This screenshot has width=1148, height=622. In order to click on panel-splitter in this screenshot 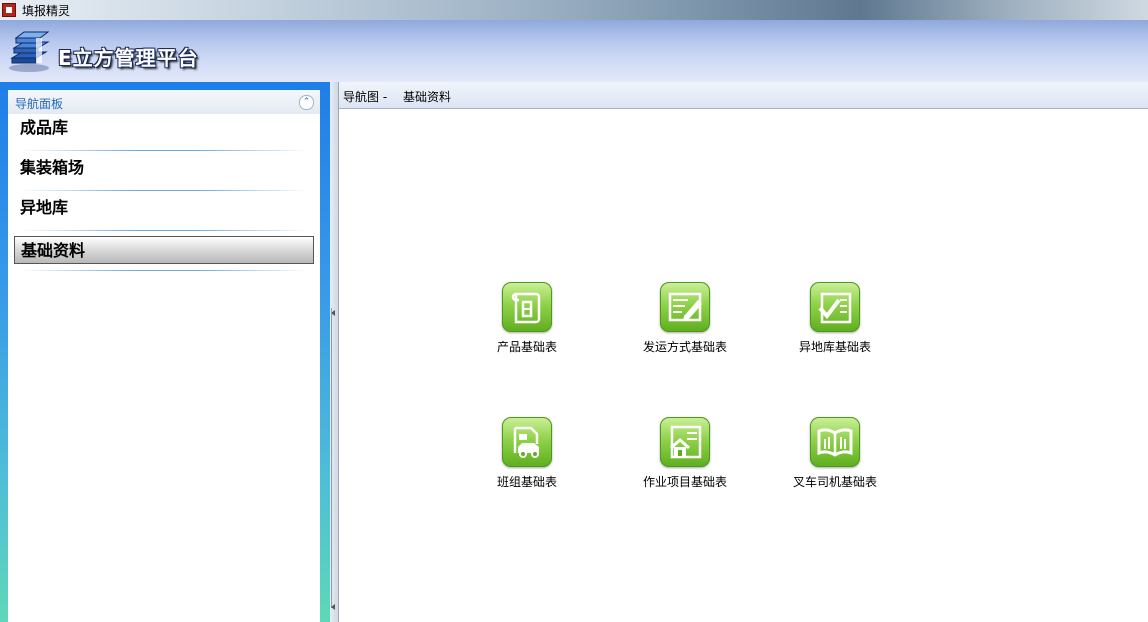, I will do `click(334, 352)`.